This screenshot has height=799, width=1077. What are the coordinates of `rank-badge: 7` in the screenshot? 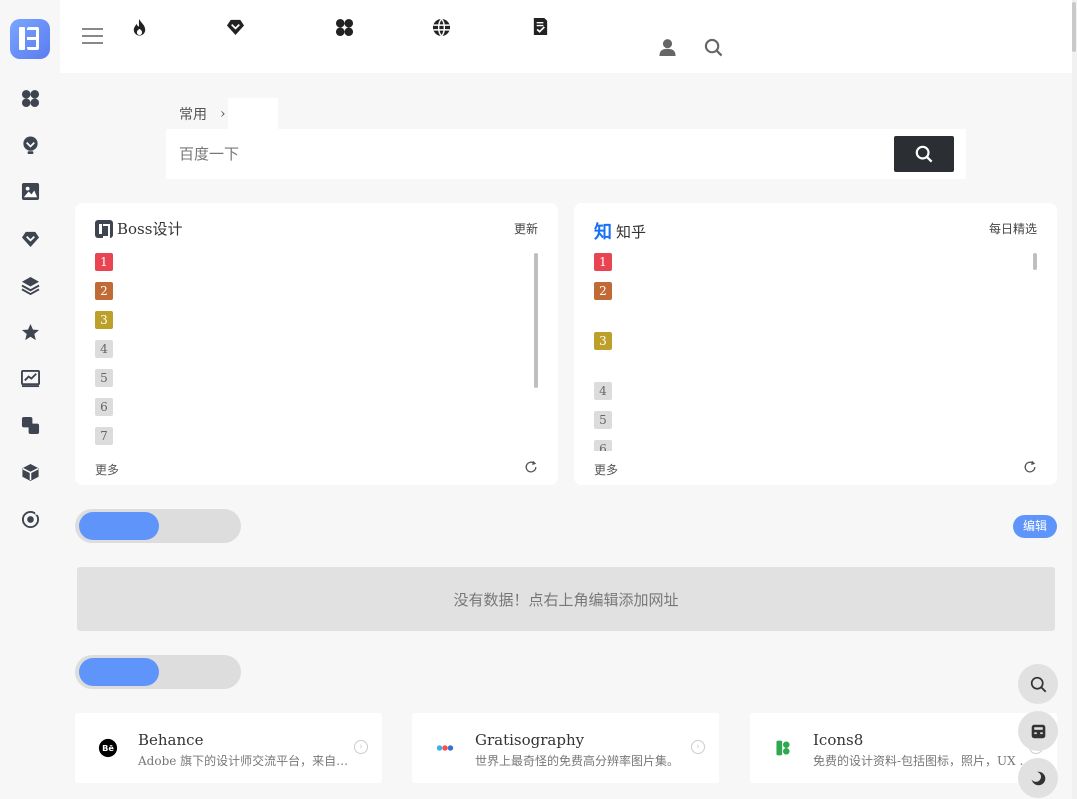 It's located at (104, 436).